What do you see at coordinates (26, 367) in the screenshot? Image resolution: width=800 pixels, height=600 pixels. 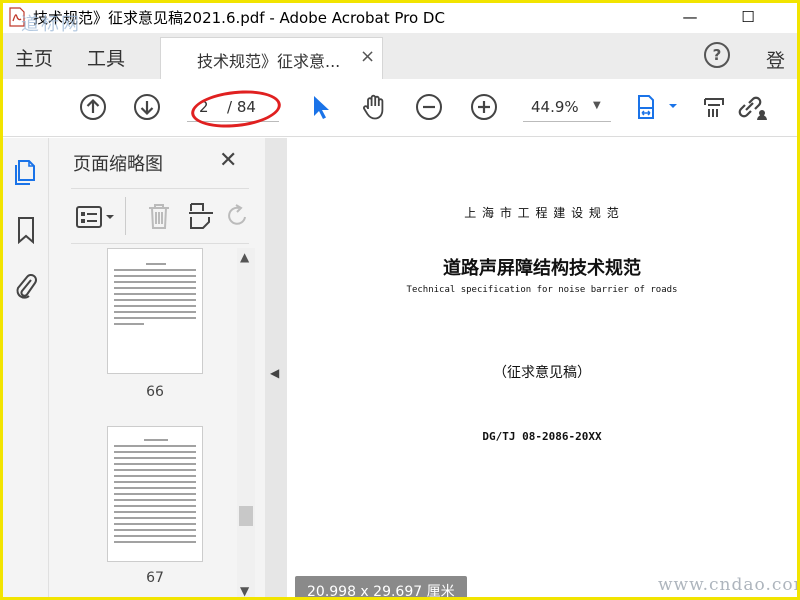 I see `left-rail` at bounding box center [26, 367].